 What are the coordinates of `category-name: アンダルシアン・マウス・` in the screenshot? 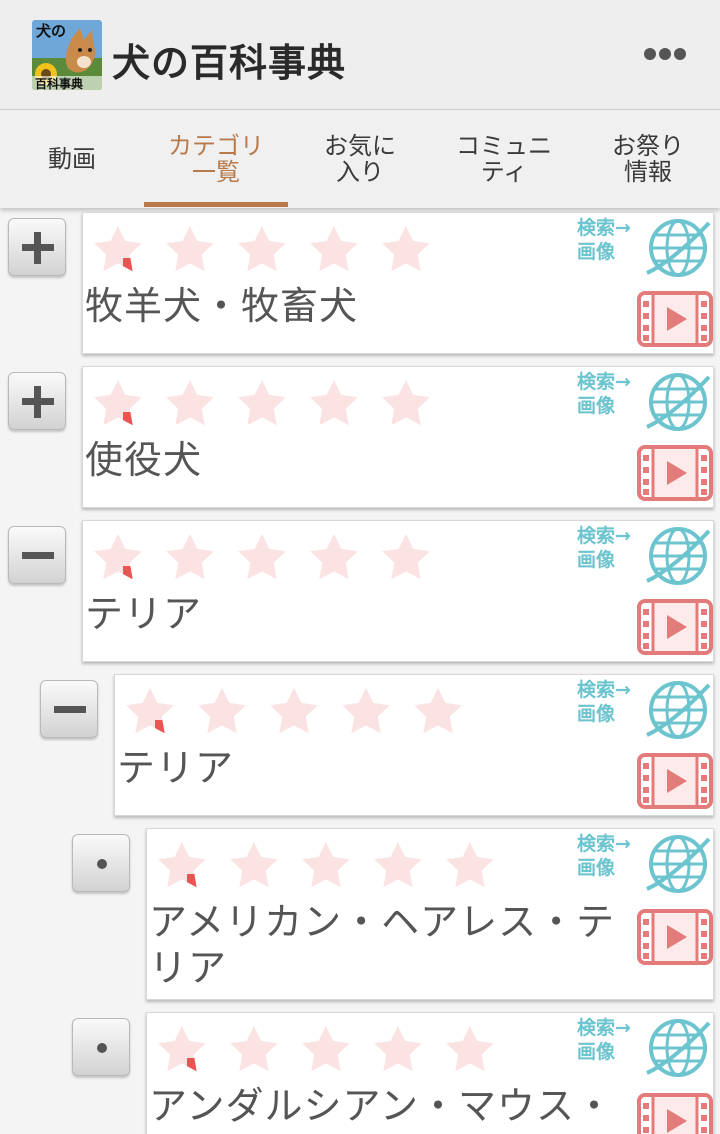 It's located at (381, 1106).